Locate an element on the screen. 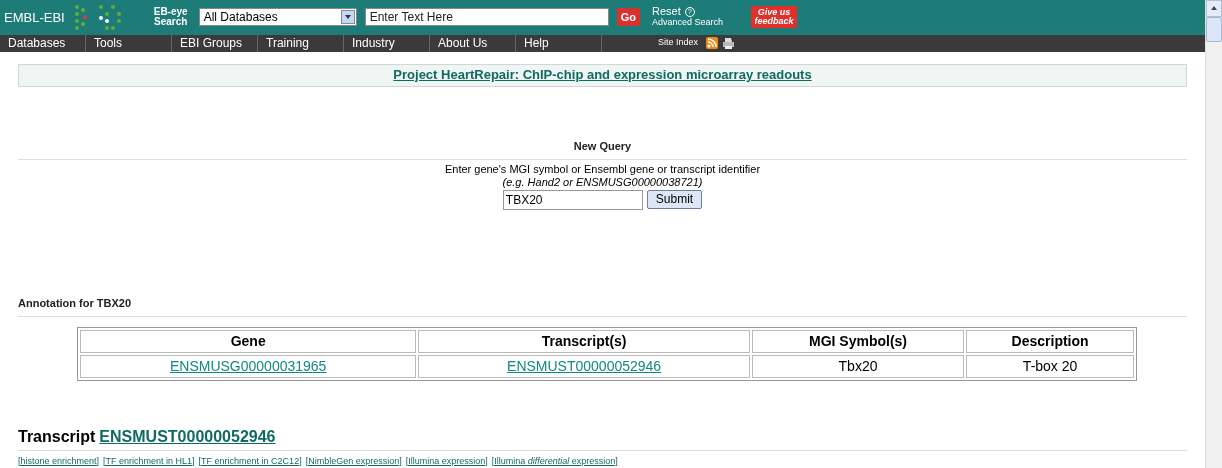 The height and width of the screenshot is (468, 1222). advanced-search-link: Advanced Search is located at coordinates (687, 23).